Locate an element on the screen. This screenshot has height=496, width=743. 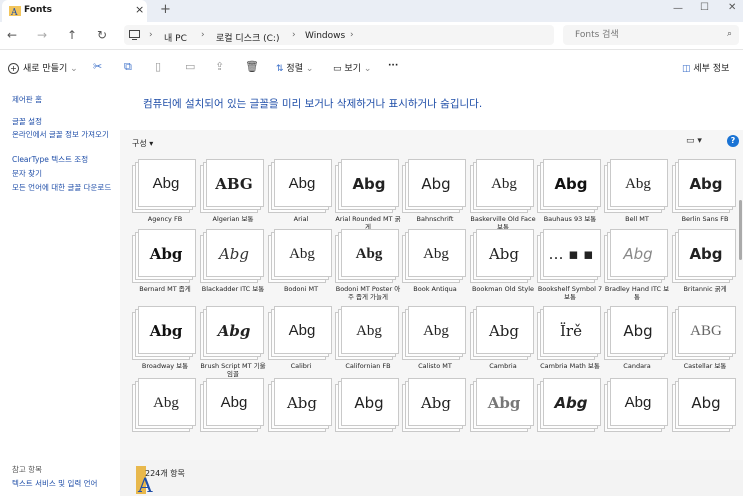
font-name: Book Antiqua is located at coordinates (435, 289).